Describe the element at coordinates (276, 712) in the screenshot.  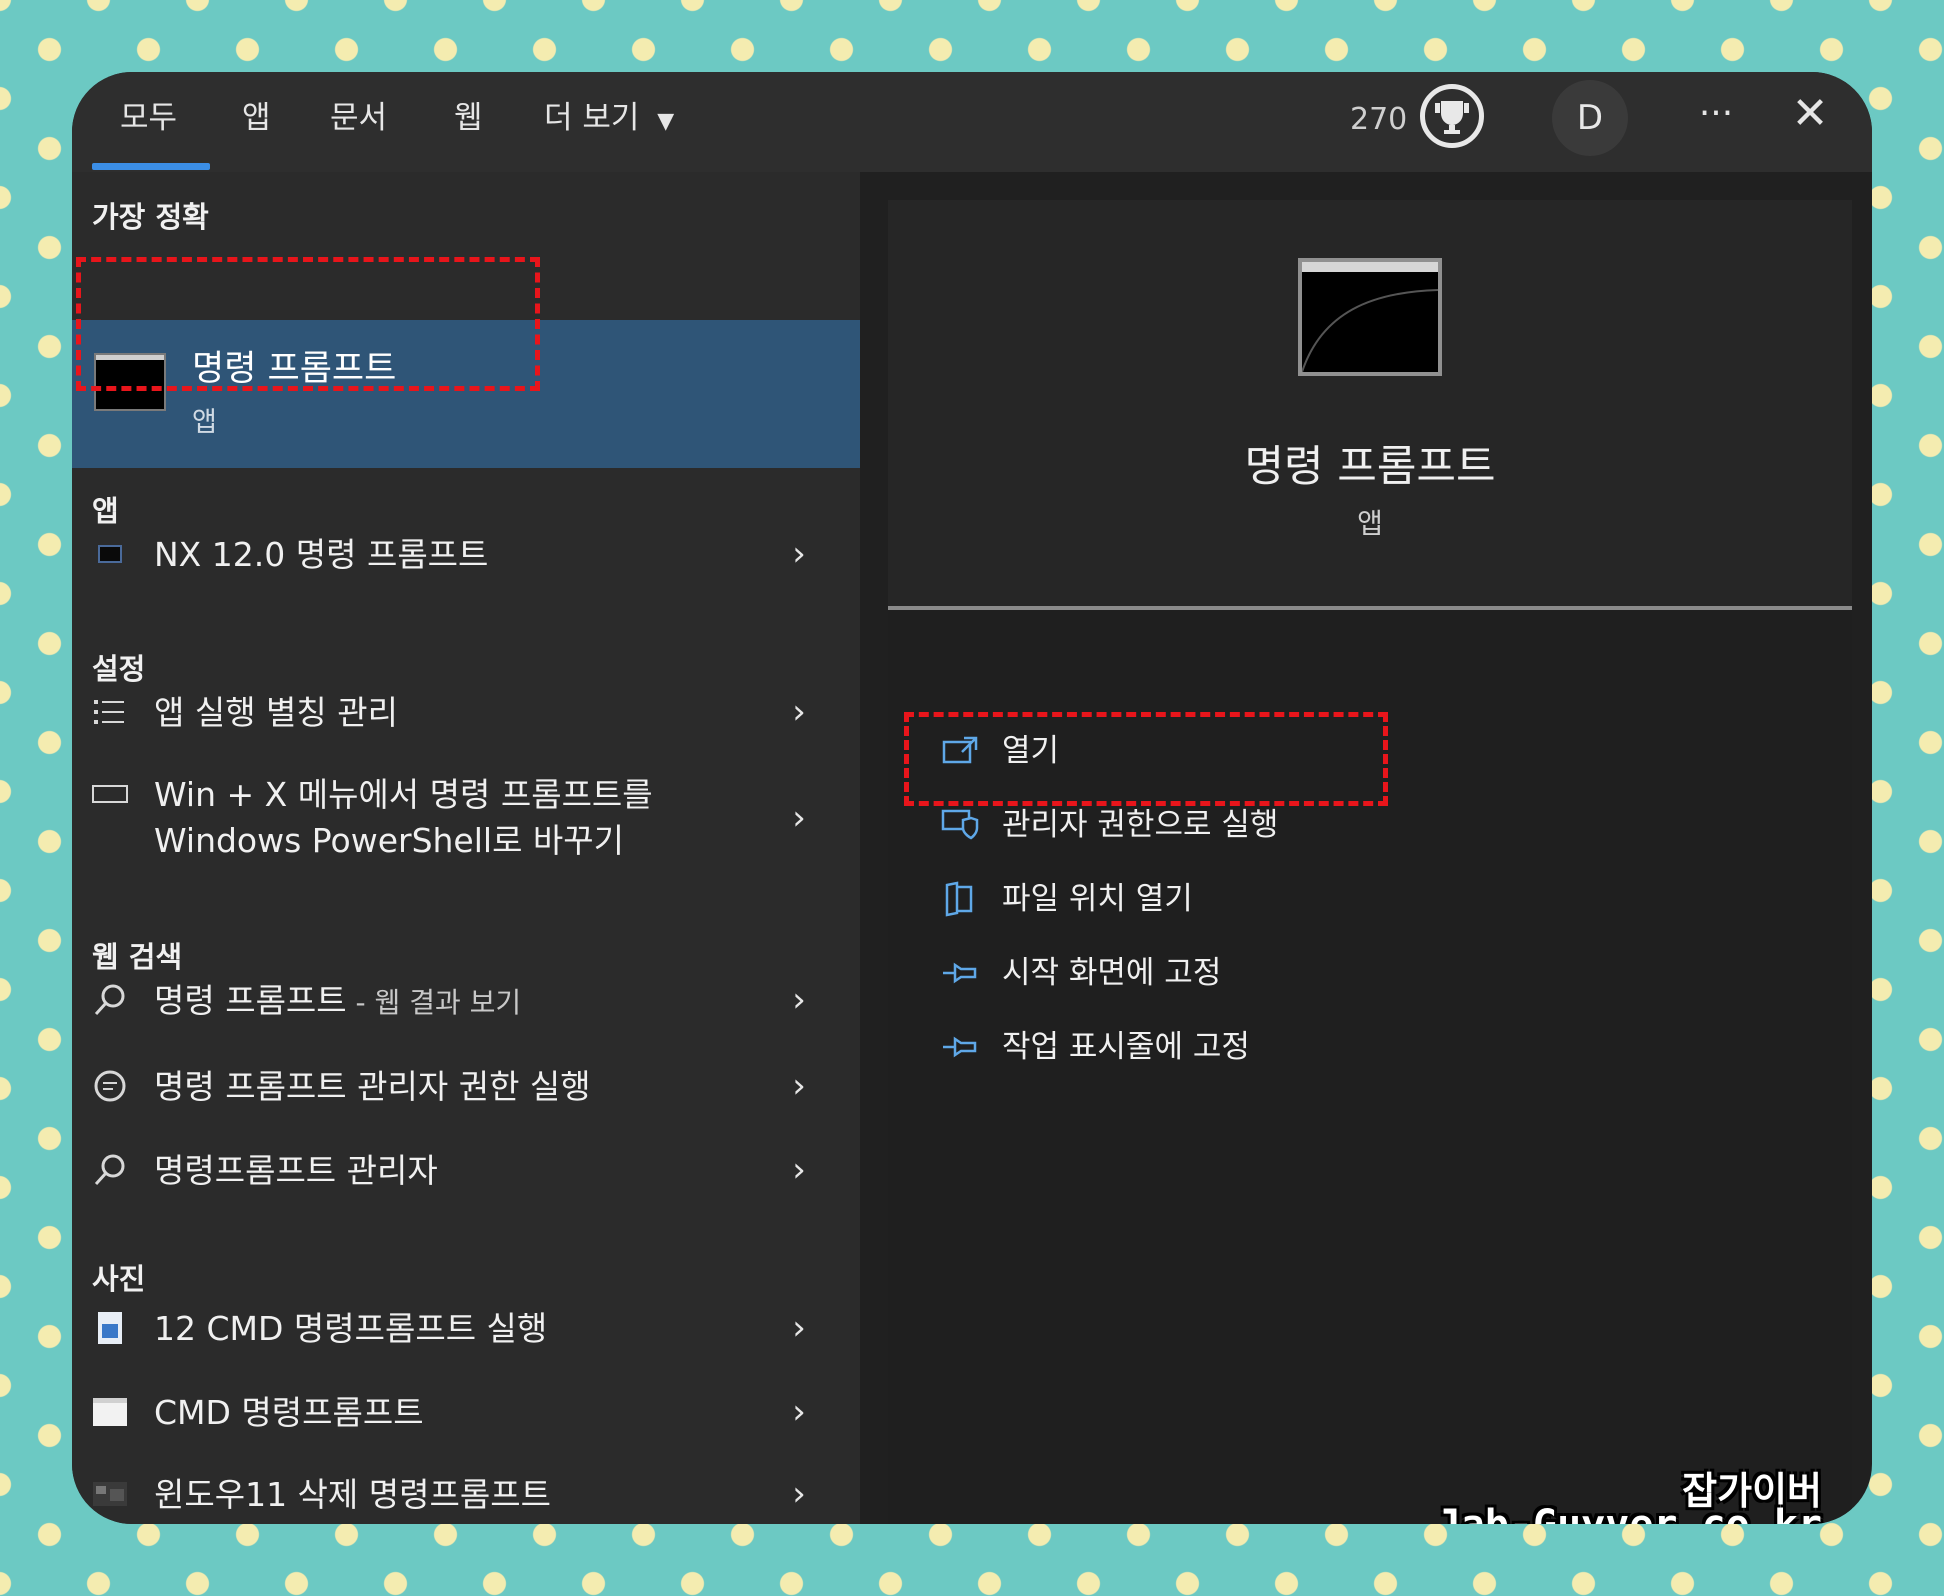
I see `list-item-label: 앱 실행 별칭 관리` at that location.